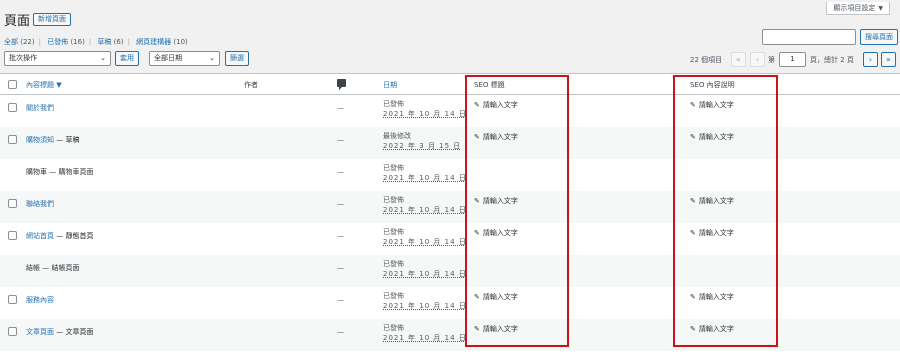 The width and height of the screenshot is (900, 356). I want to click on page-title-text: 文章頁面, so click(40, 332).